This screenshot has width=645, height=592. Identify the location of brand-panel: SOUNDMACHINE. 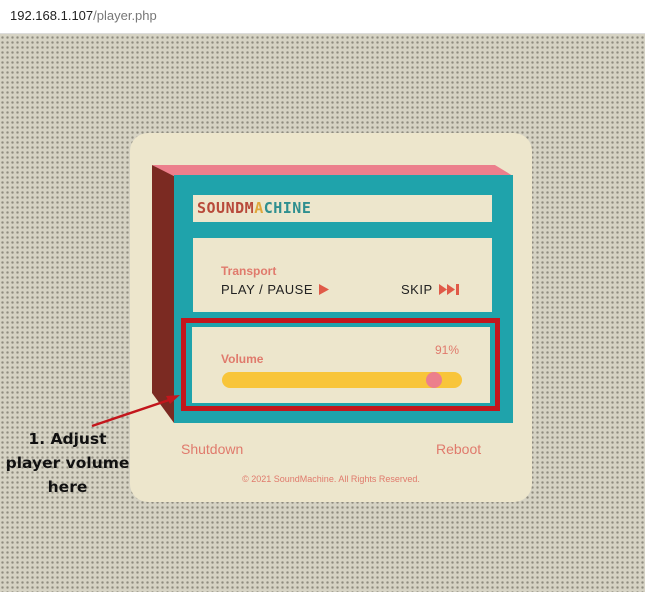
(342, 208).